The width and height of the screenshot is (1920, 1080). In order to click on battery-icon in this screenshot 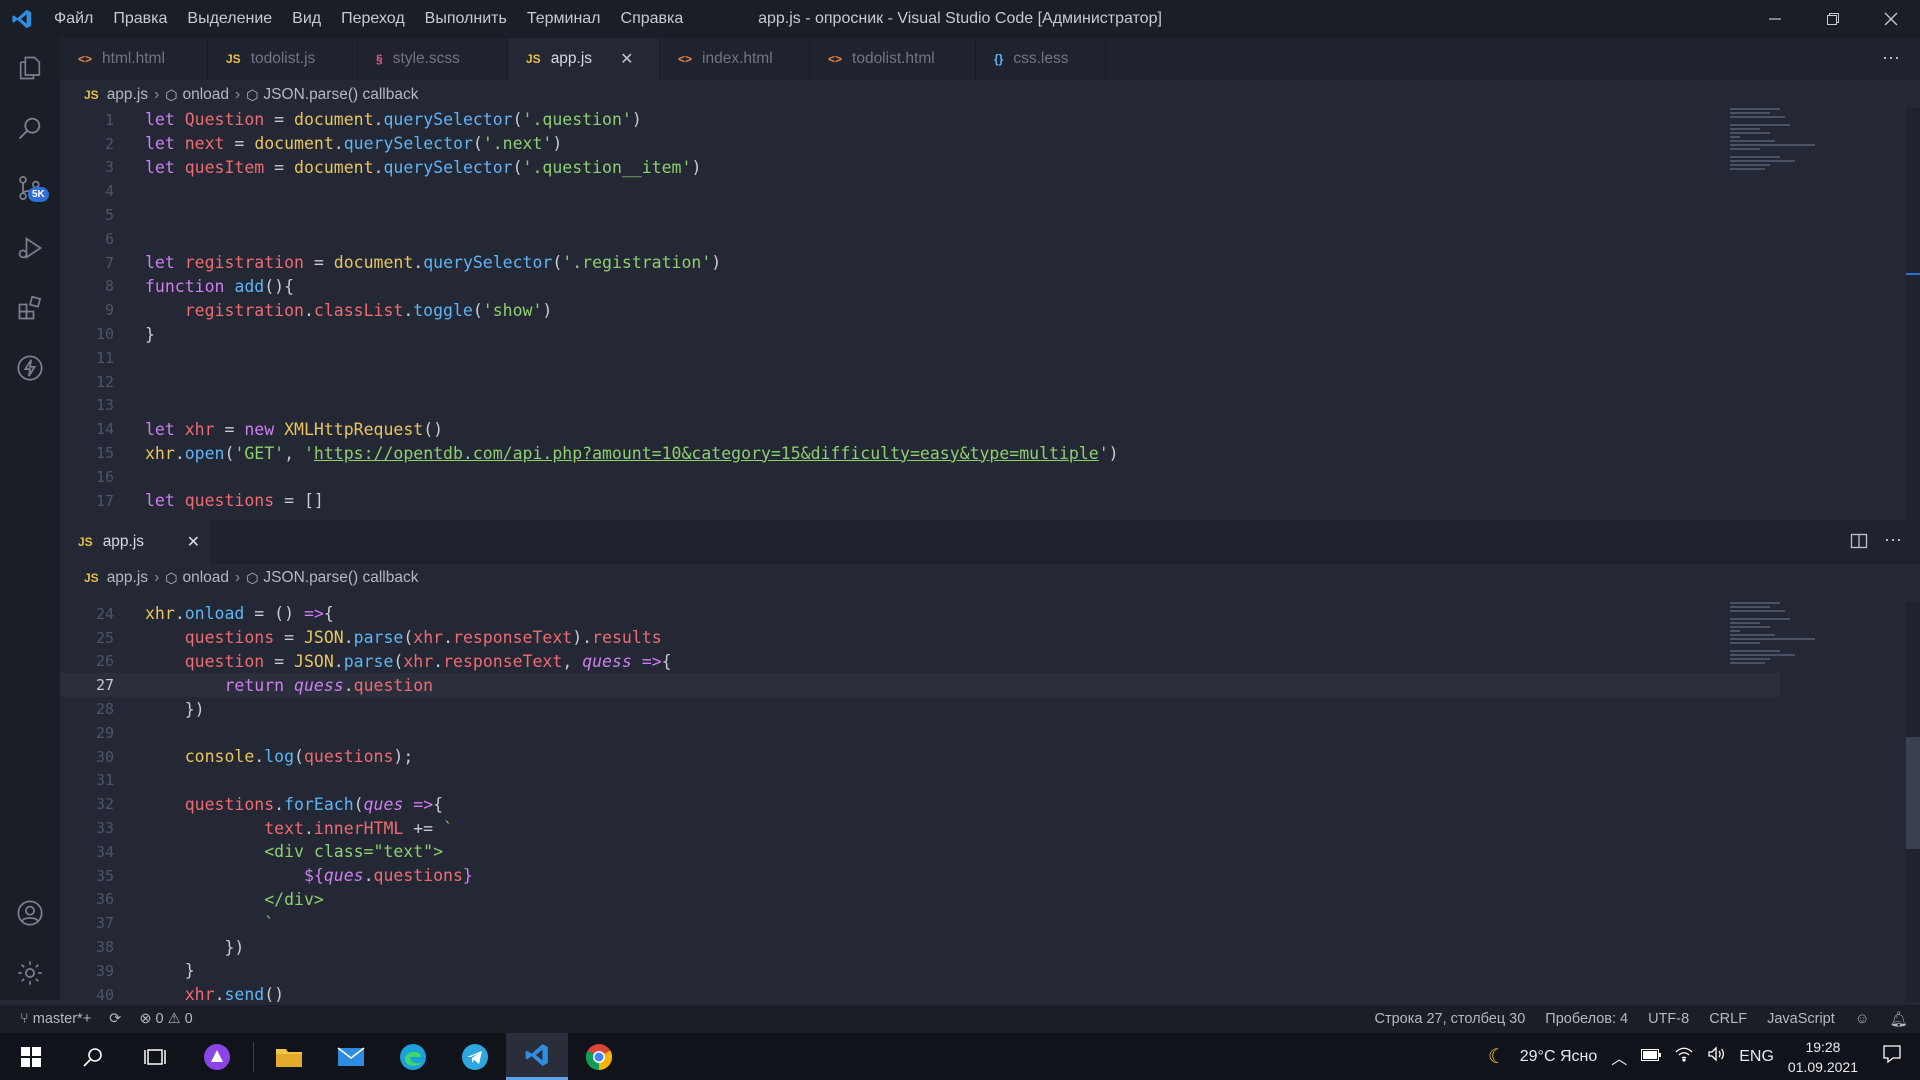, I will do `click(1651, 1057)`.